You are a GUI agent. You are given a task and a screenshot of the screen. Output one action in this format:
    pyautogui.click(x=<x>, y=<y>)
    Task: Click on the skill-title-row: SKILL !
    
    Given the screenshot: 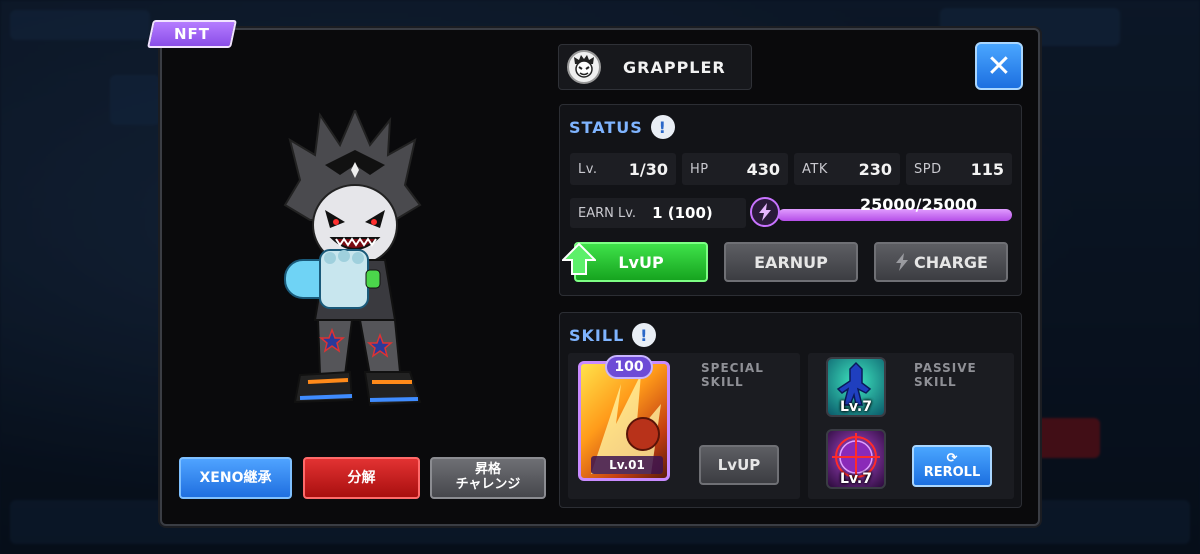 What is the action you would take?
    pyautogui.click(x=613, y=335)
    